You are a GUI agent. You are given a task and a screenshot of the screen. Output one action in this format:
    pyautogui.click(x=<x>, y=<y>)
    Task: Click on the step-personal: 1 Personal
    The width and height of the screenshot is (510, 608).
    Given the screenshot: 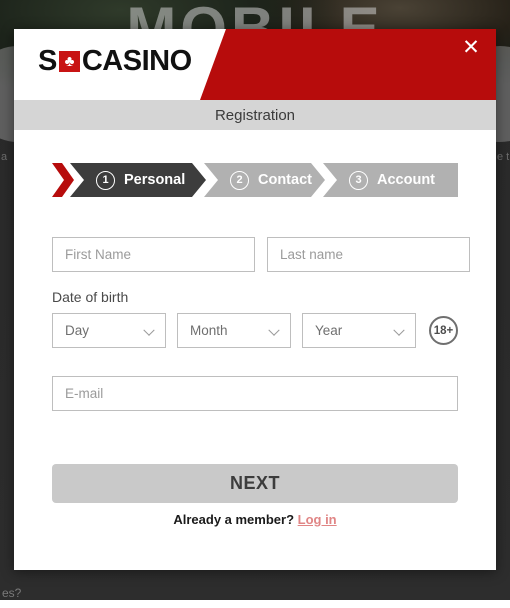 What is the action you would take?
    pyautogui.click(x=138, y=180)
    